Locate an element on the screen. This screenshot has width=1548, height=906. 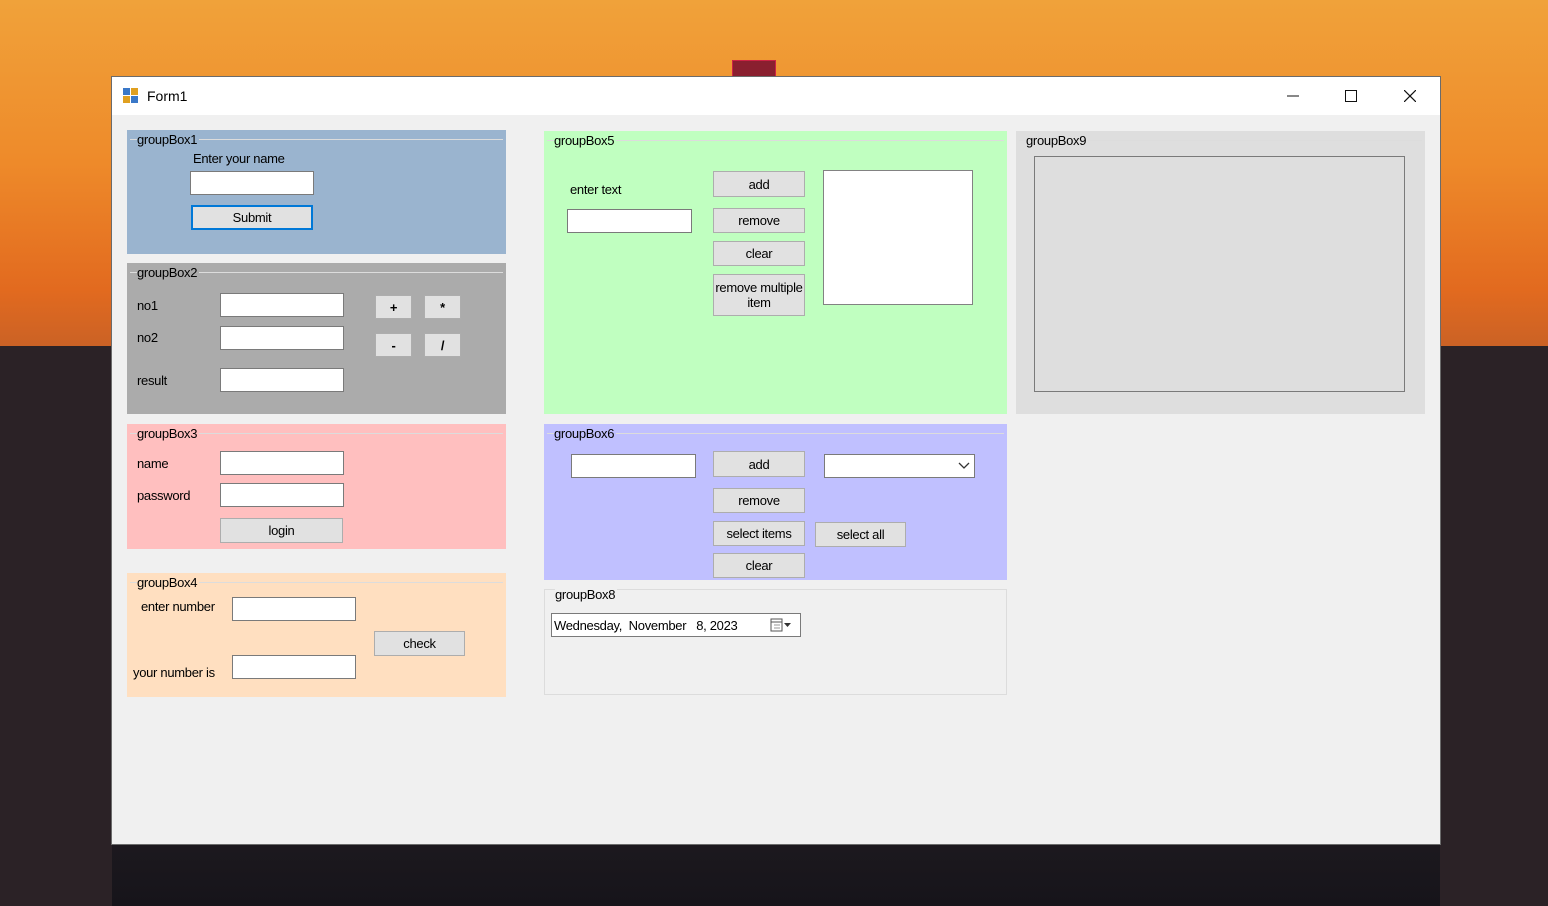
enter-text-label: enter text is located at coordinates (596, 189).